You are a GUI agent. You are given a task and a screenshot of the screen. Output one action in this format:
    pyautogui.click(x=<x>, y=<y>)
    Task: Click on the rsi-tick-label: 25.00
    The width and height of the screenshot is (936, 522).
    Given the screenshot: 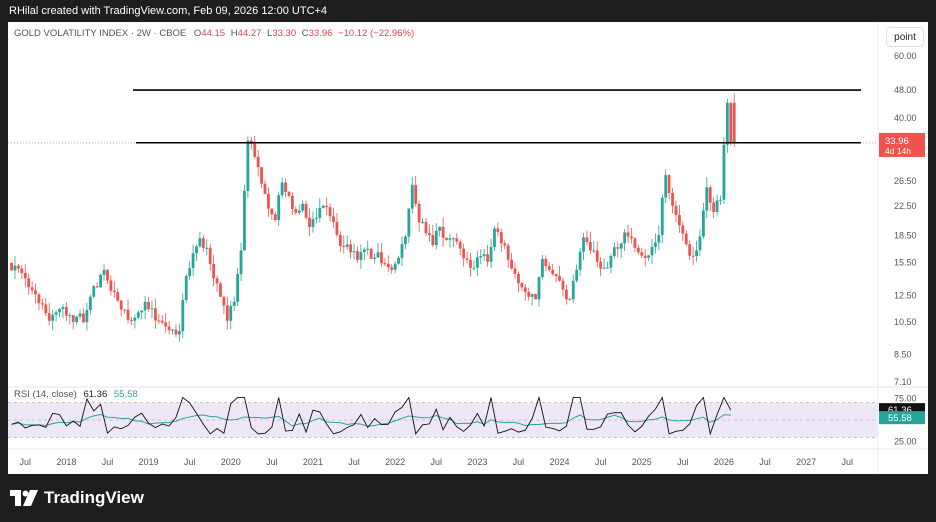 What is the action you would take?
    pyautogui.click(x=905, y=442)
    